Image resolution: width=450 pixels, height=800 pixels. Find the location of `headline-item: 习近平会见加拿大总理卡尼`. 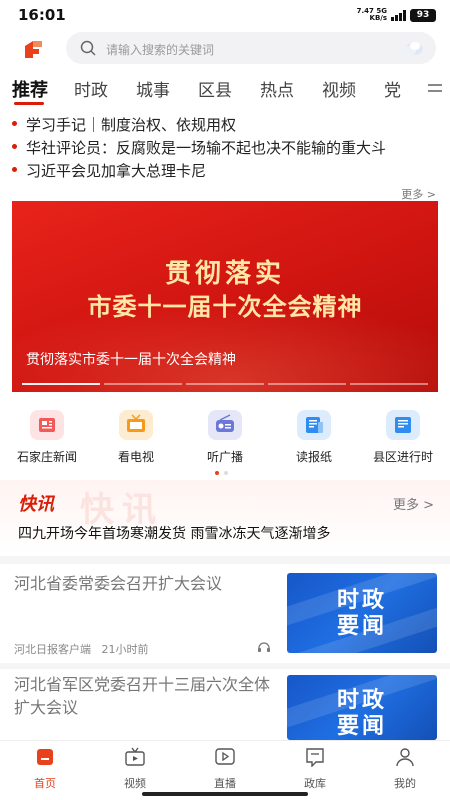

headline-item: 习近平会见加拿大总理卡尼 is located at coordinates (227, 170).